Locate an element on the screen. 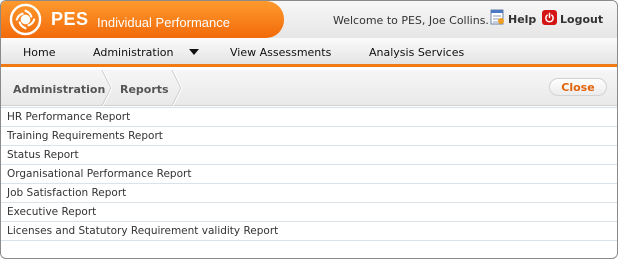 This screenshot has height=259, width=618. nav-home: Home is located at coordinates (39, 52).